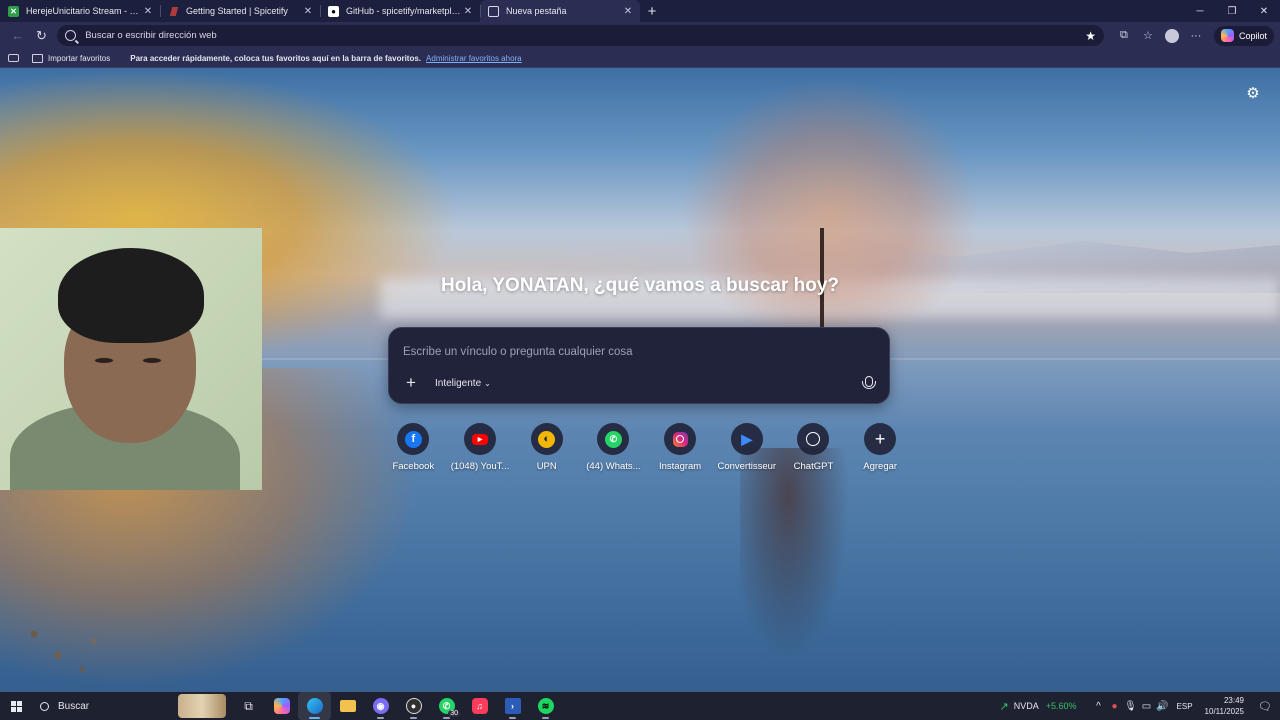 Image resolution: width=1280 pixels, height=720 pixels. Describe the element at coordinates (13, 58) in the screenshot. I see `tab-actions-icon` at that location.